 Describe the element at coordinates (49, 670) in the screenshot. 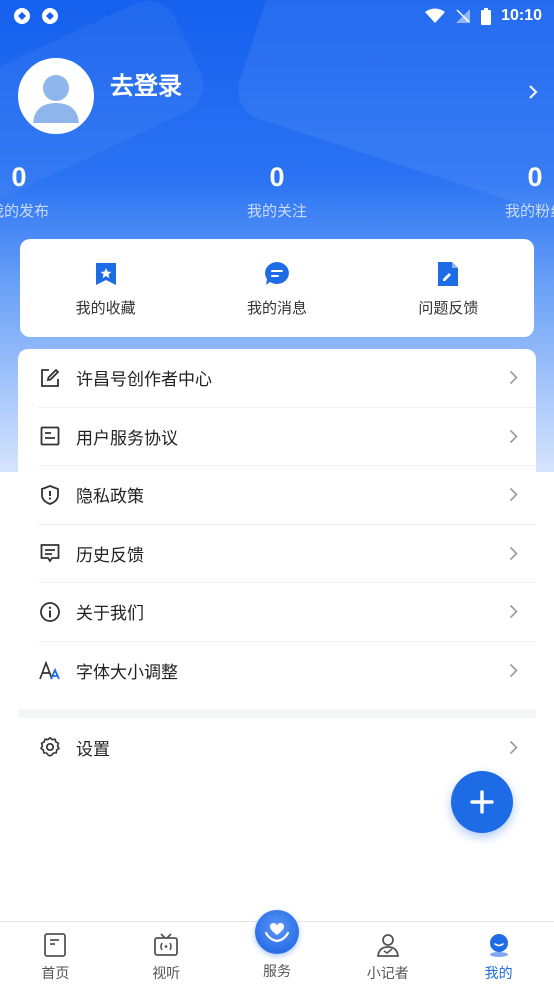

I see `font-size-icon` at that location.